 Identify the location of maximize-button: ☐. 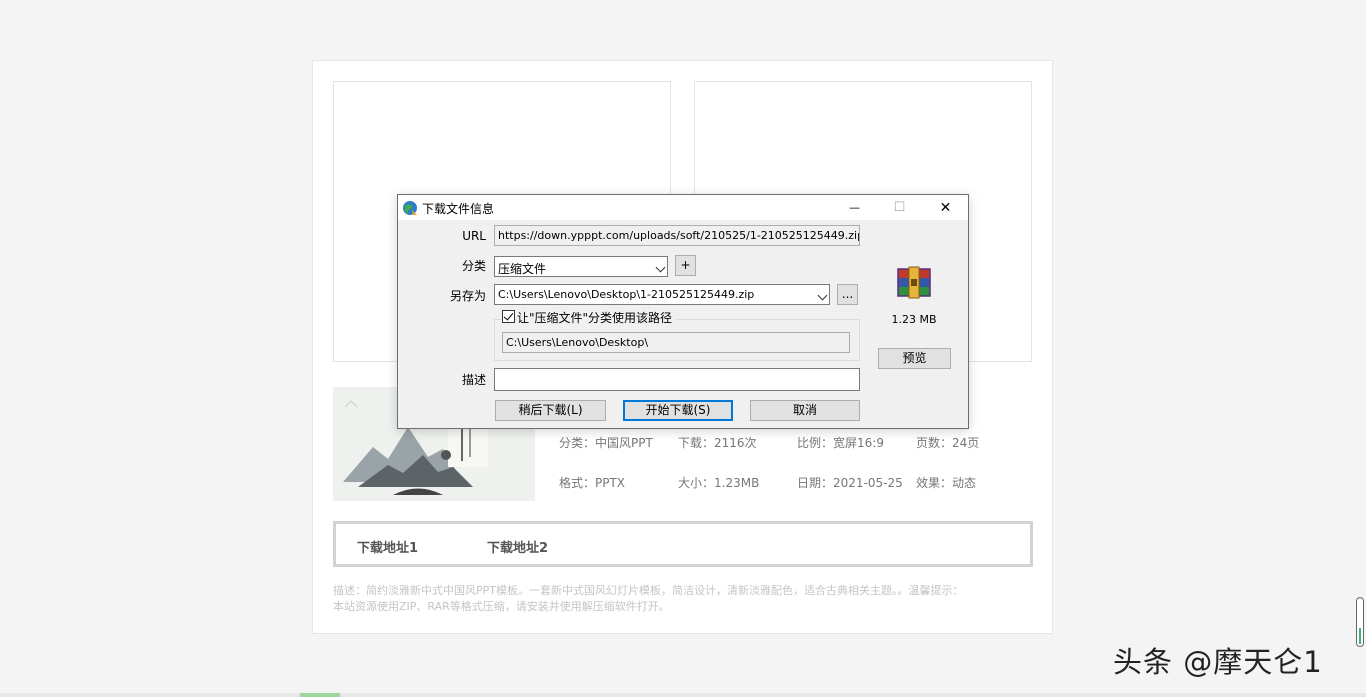
(899, 207).